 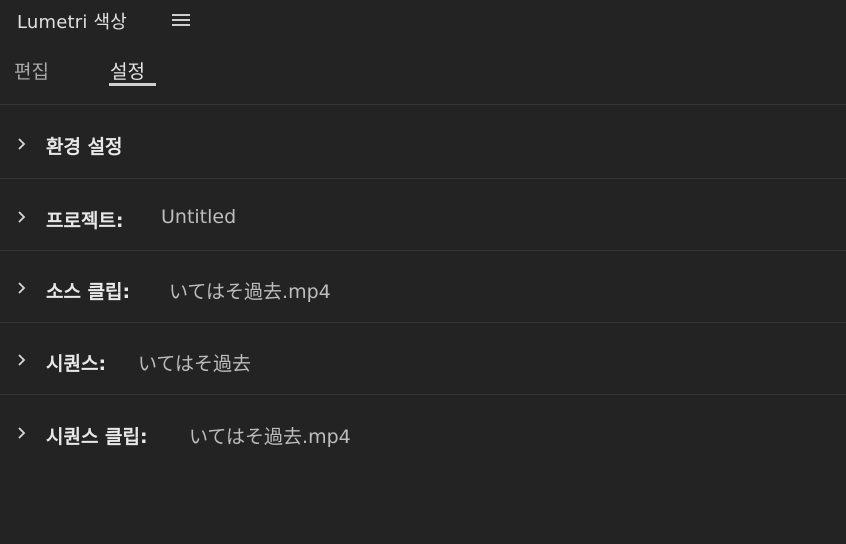 I want to click on active-tab-indicator, so click(x=132, y=84).